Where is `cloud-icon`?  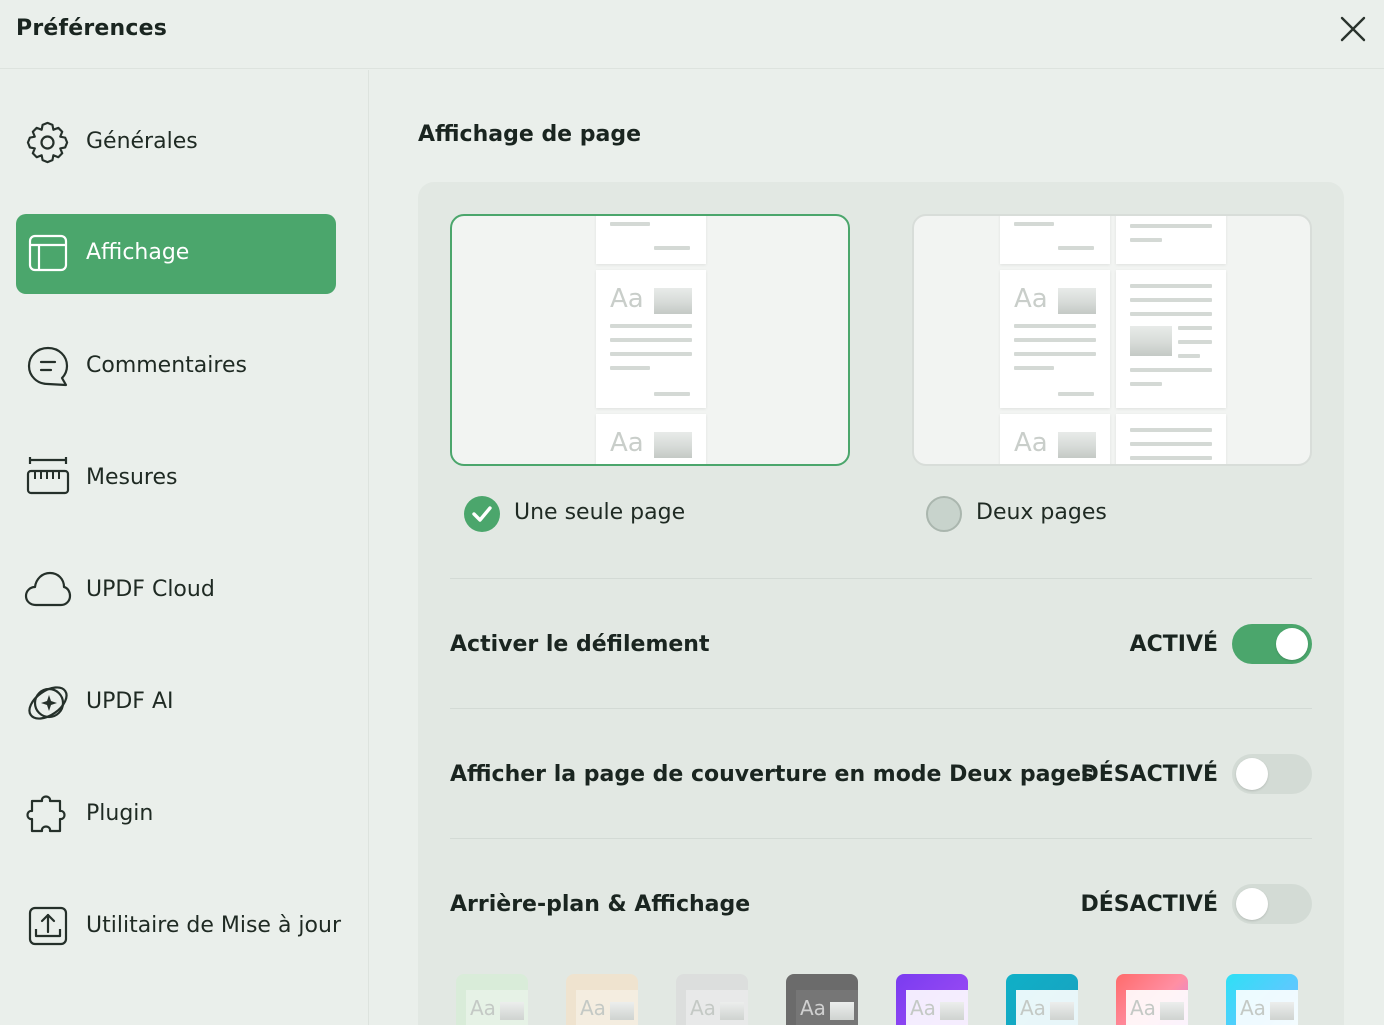 cloud-icon is located at coordinates (48, 589).